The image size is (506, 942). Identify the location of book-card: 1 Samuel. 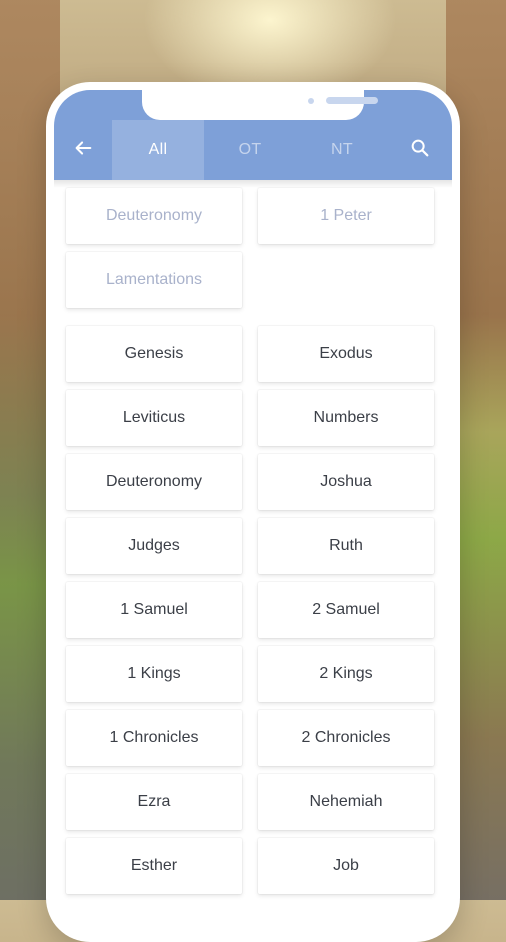
(154, 610).